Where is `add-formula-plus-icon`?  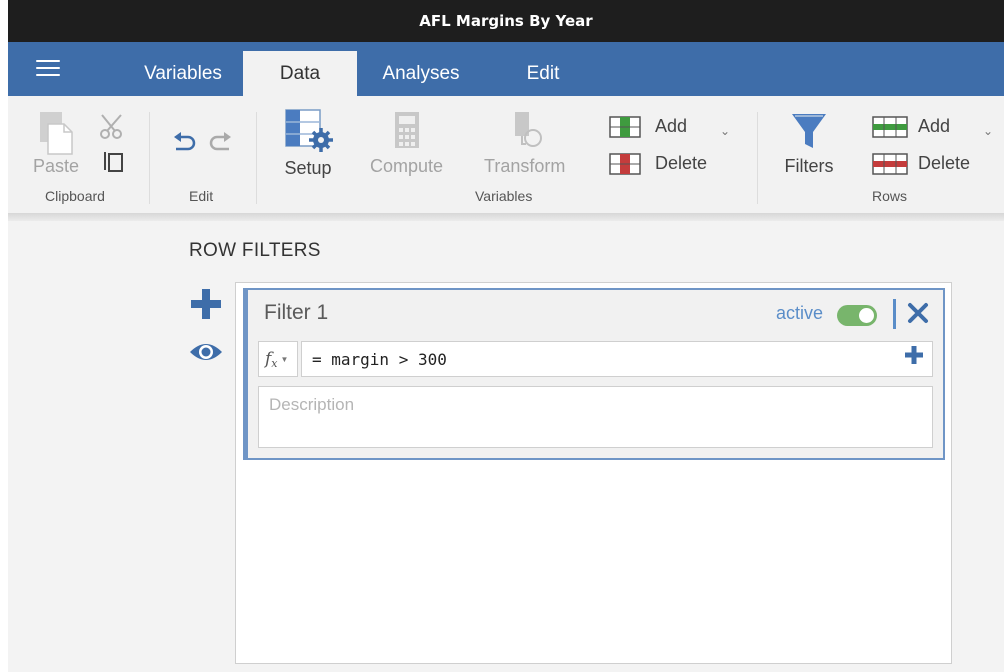
add-formula-plus-icon is located at coordinates (914, 355).